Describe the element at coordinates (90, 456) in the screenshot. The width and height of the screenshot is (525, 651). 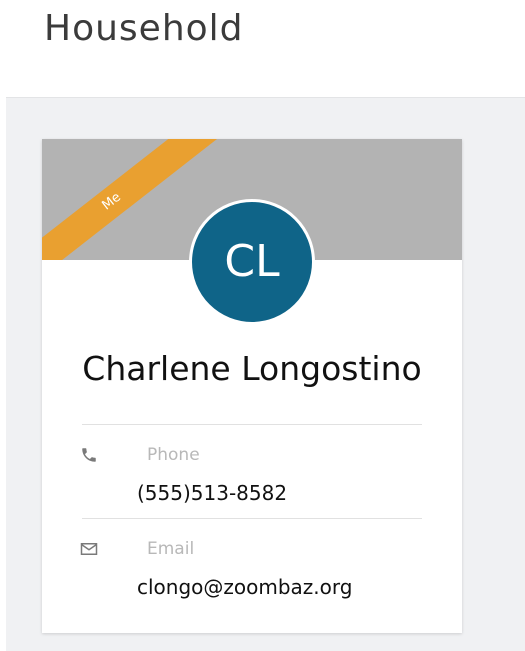
I see `phone-icon` at that location.